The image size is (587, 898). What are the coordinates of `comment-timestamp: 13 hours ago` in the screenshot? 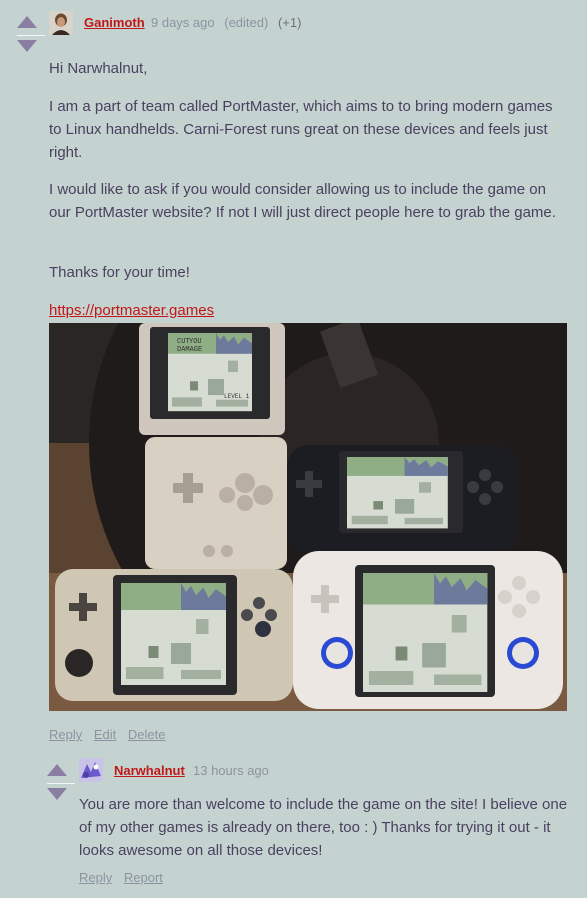 It's located at (231, 770).